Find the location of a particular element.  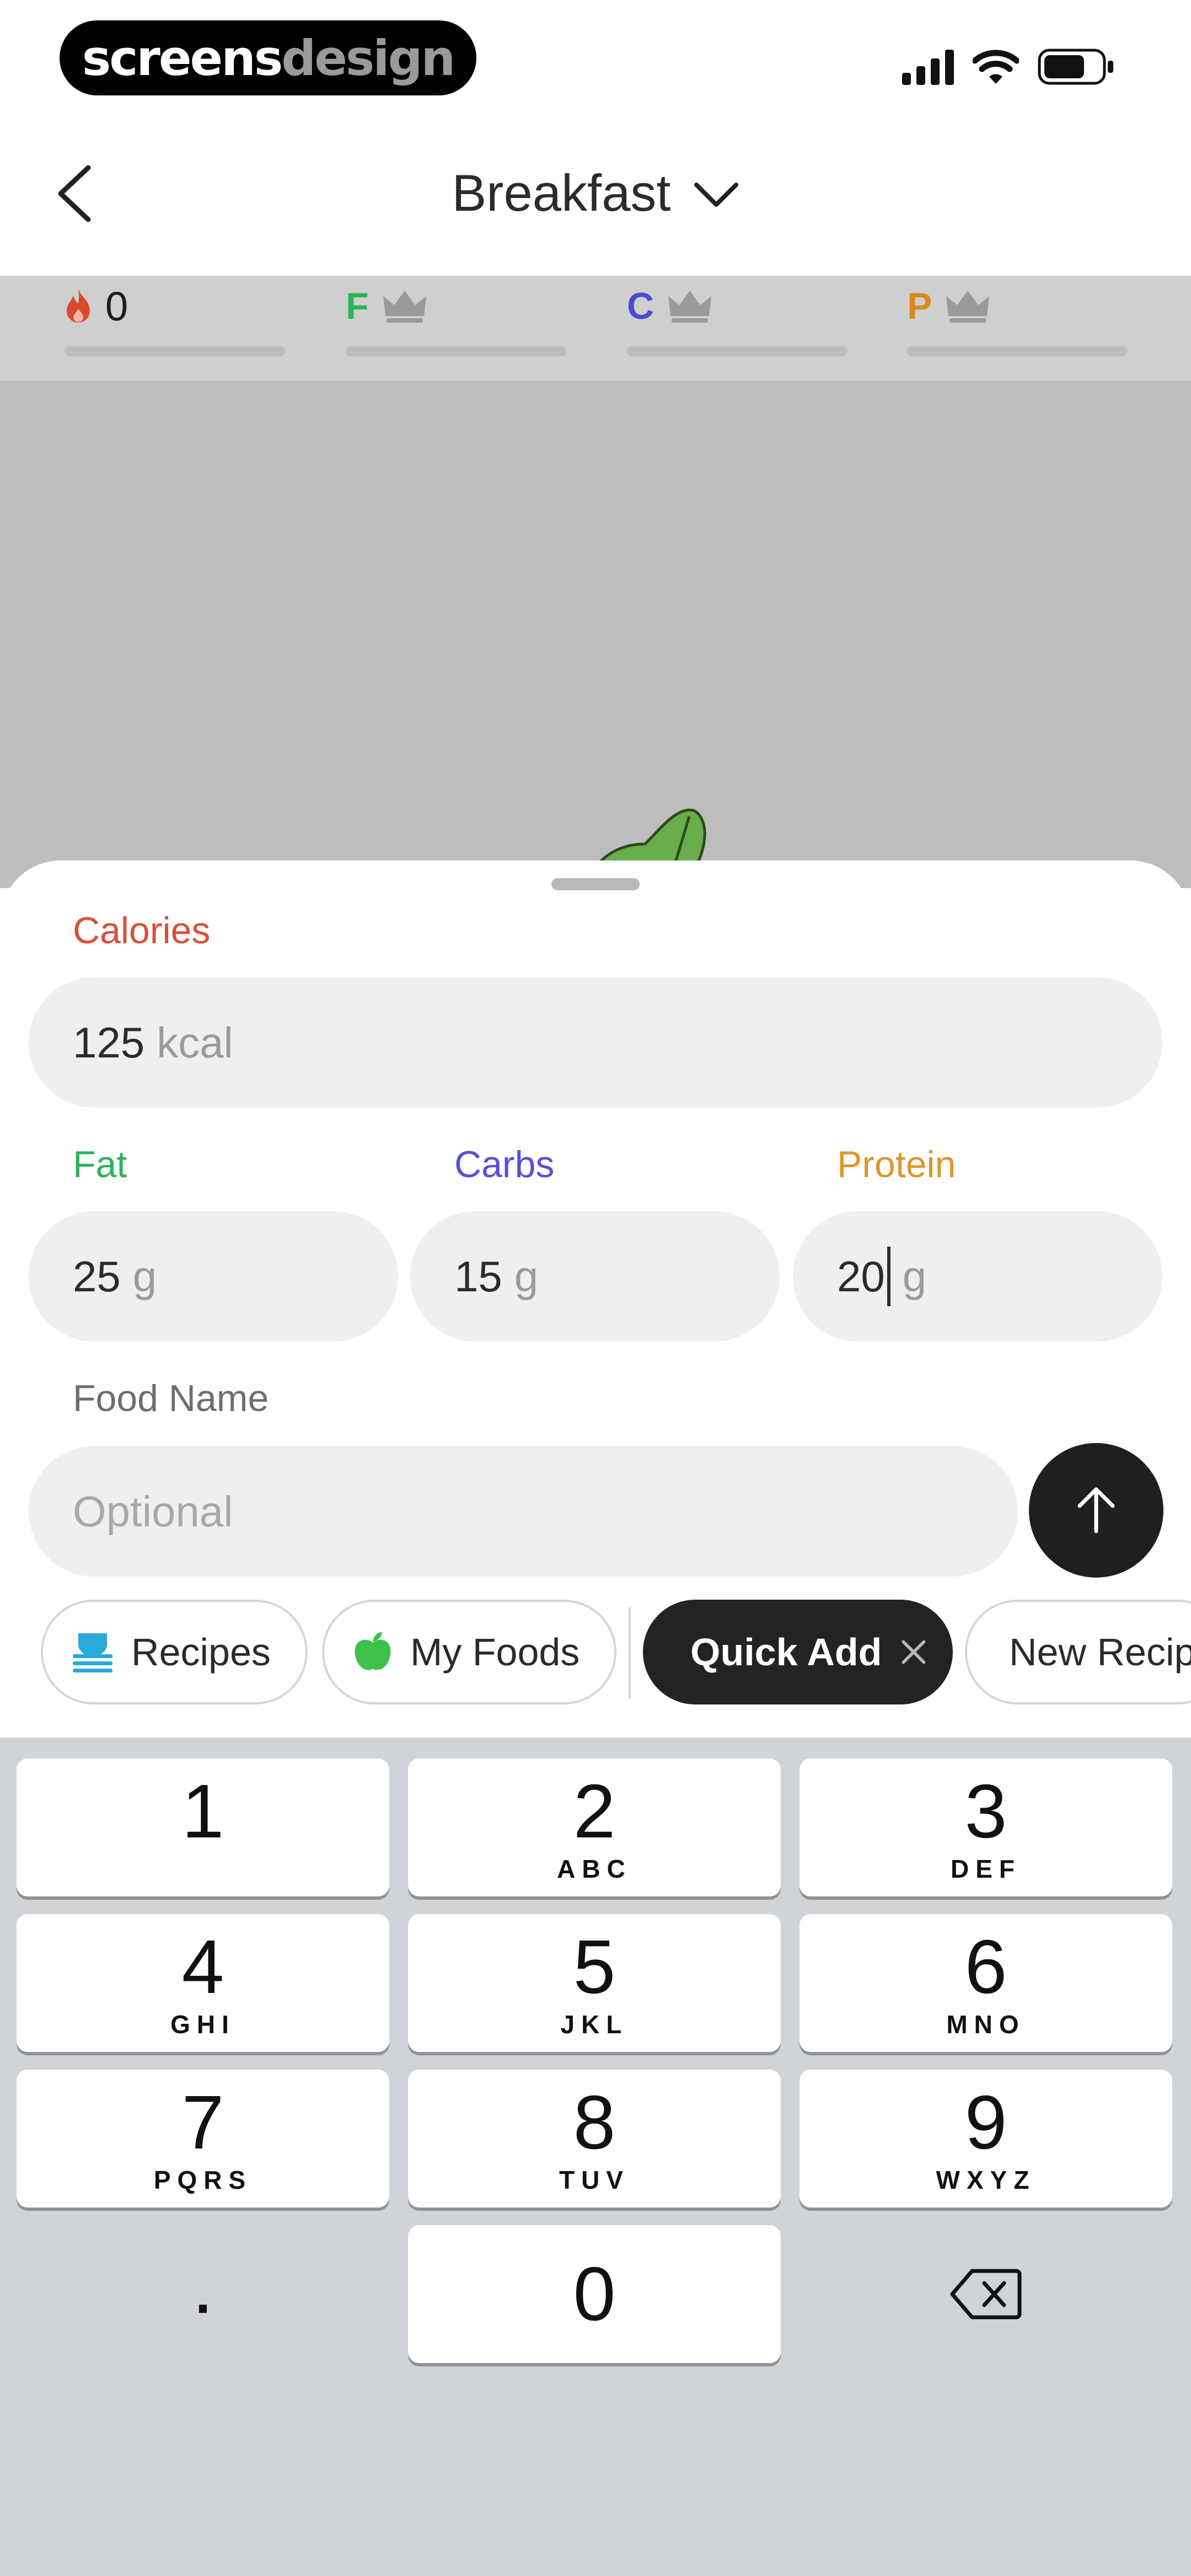

chip-my-foods: My Foods is located at coordinates (469, 1652).